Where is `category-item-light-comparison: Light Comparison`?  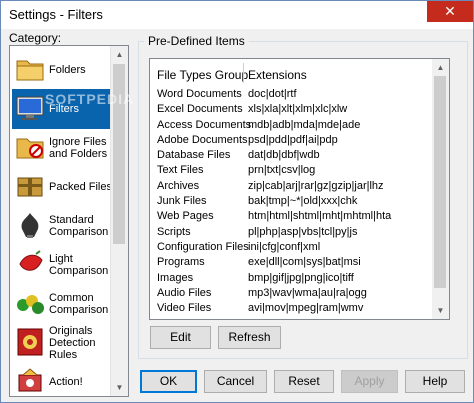 category-item-light-comparison: Light Comparison is located at coordinates (61, 265).